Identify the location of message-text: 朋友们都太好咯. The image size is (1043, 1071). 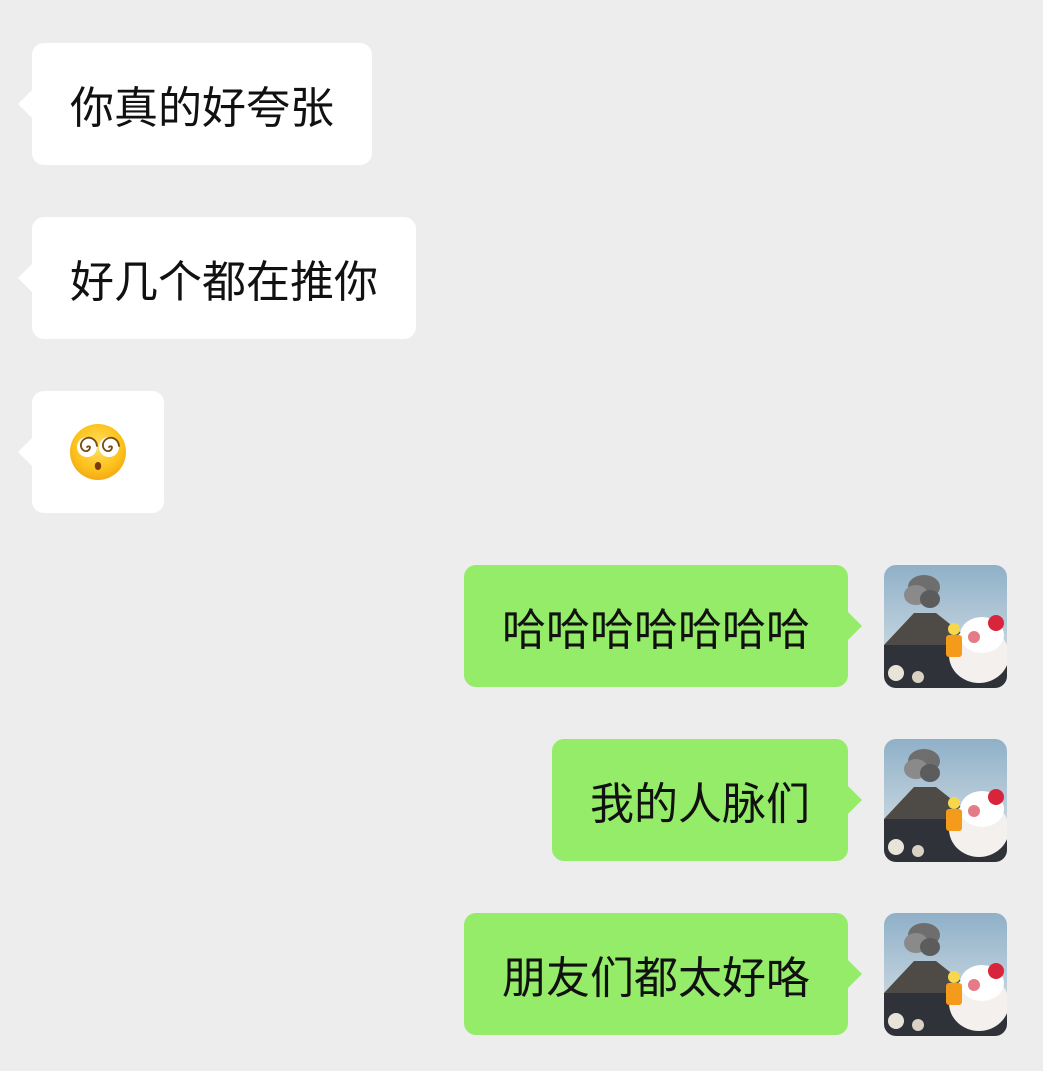
(656, 978).